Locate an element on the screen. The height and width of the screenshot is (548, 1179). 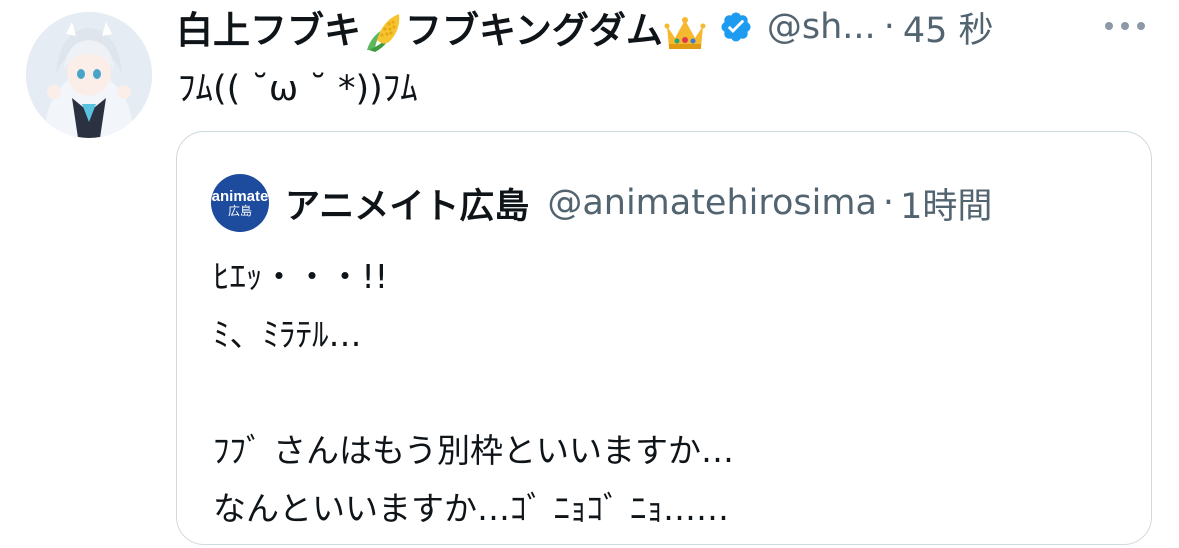
tweet-timestamp: 45 秒 is located at coordinates (948, 27).